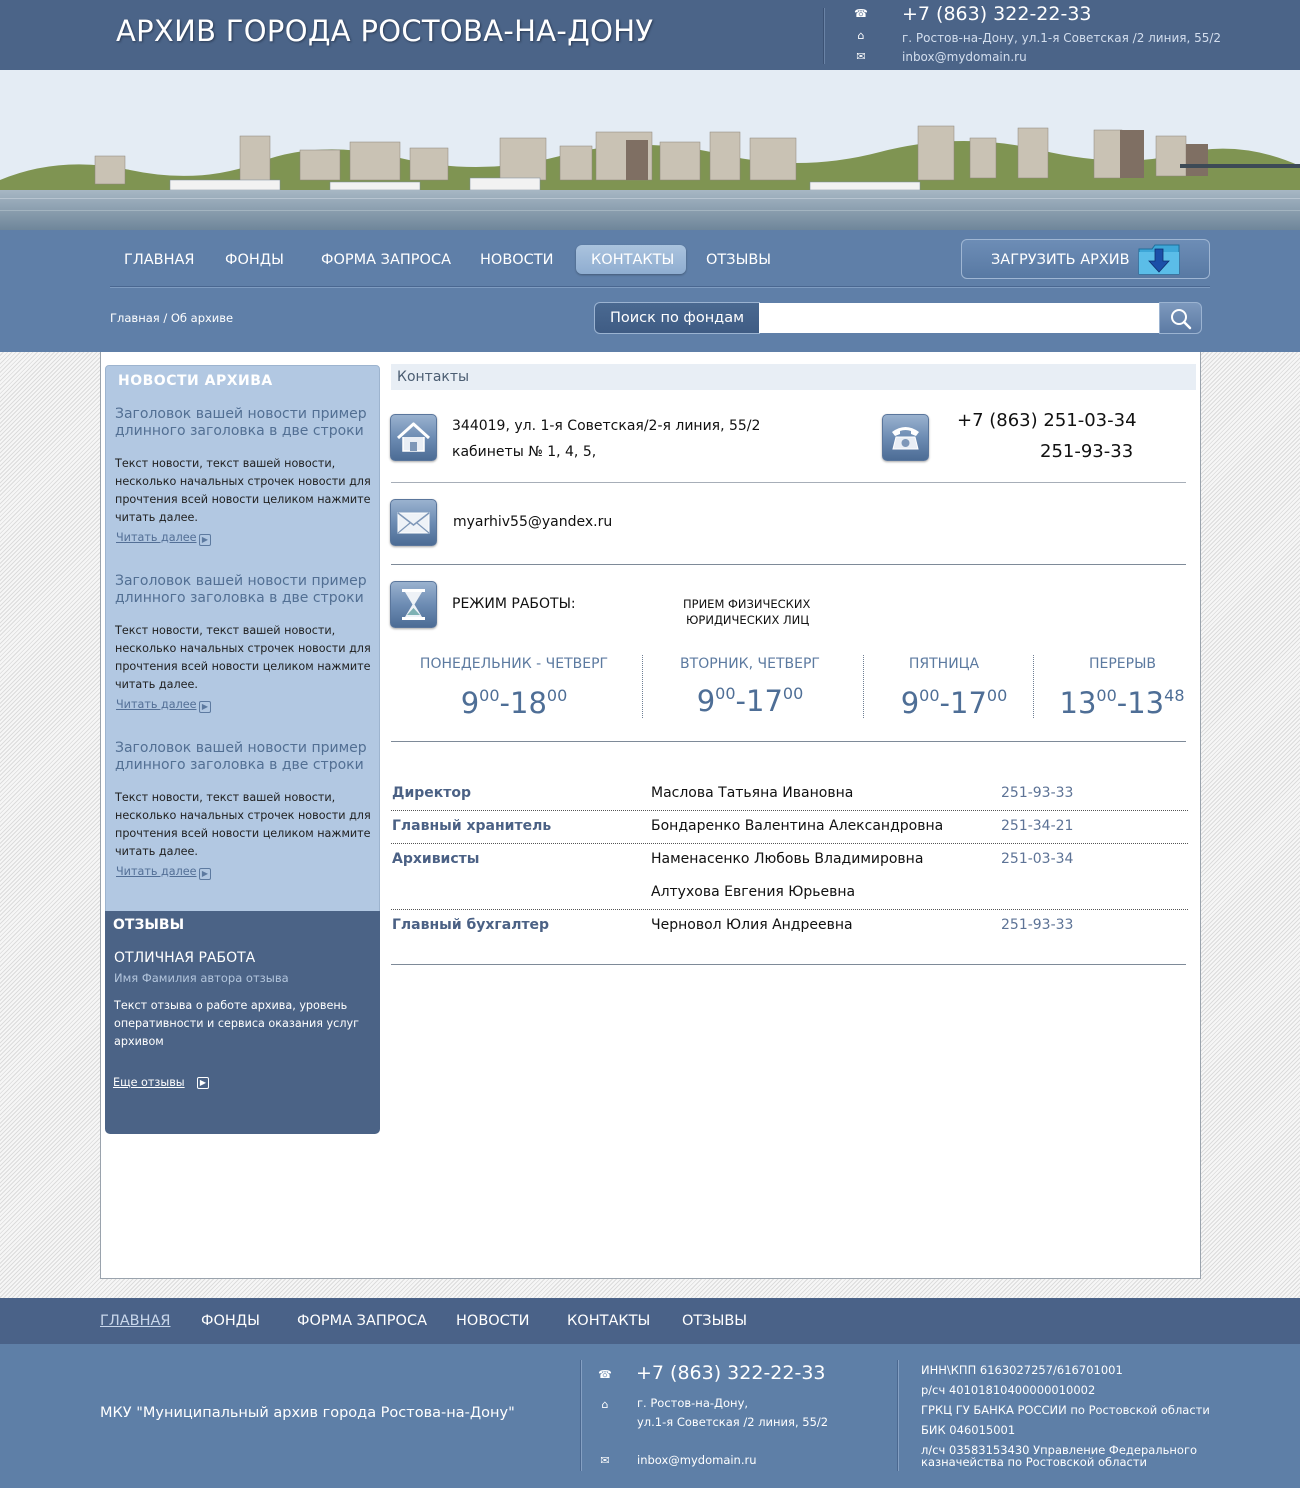 The image size is (1300, 1488). I want to click on schedule-days: ПОНЕДЕЛЬНИК - ЧЕТВЕРГ, so click(514, 664).